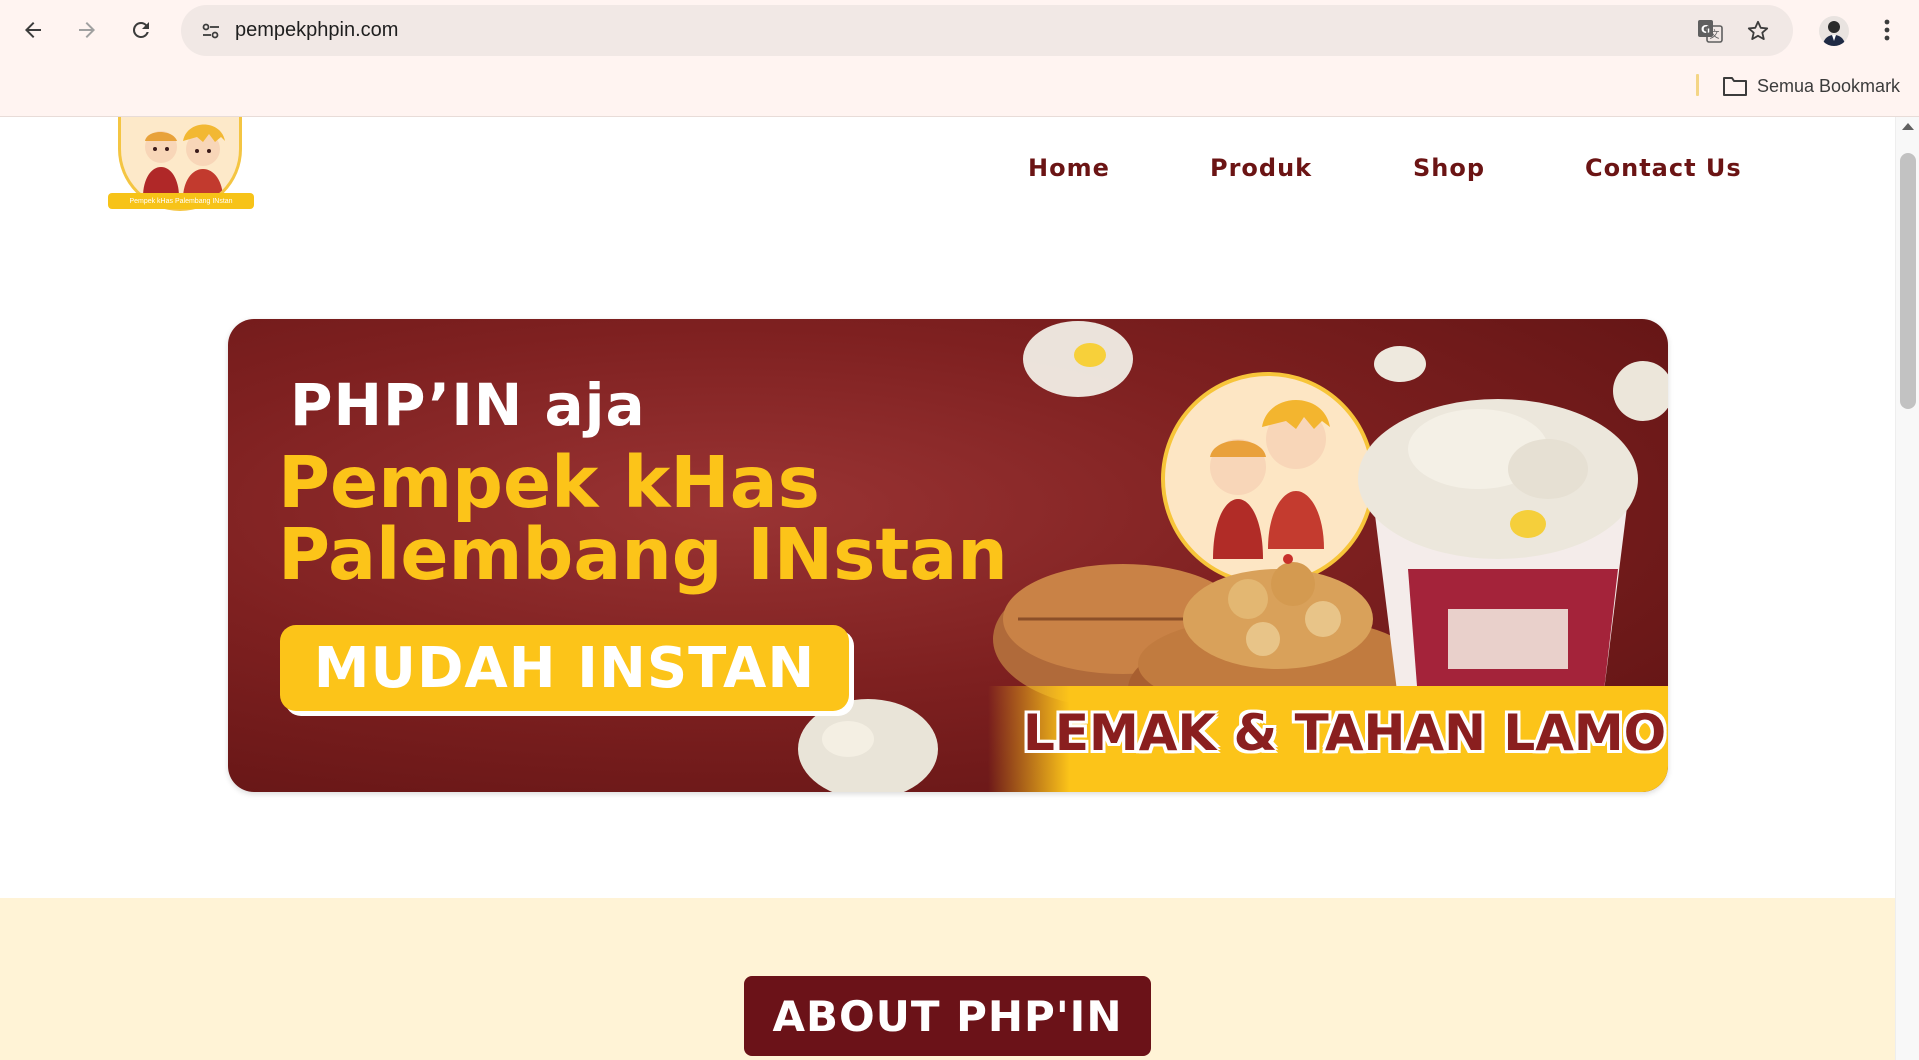  I want to click on forward-button, so click(87, 30).